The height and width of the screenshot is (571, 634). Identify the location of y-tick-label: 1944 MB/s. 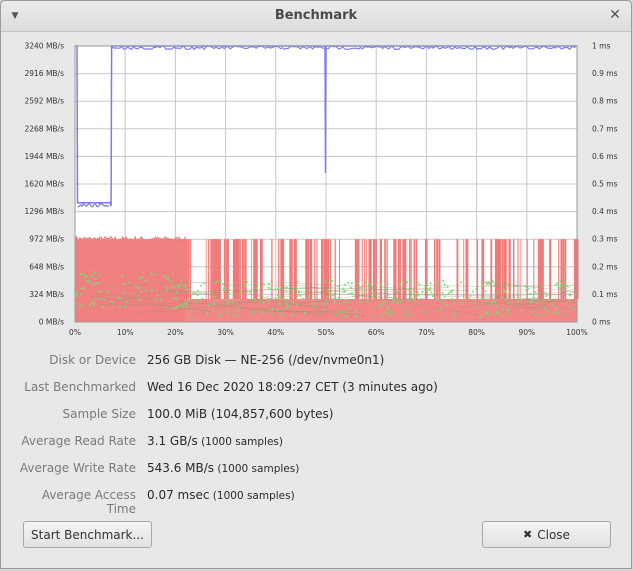
(44, 156).